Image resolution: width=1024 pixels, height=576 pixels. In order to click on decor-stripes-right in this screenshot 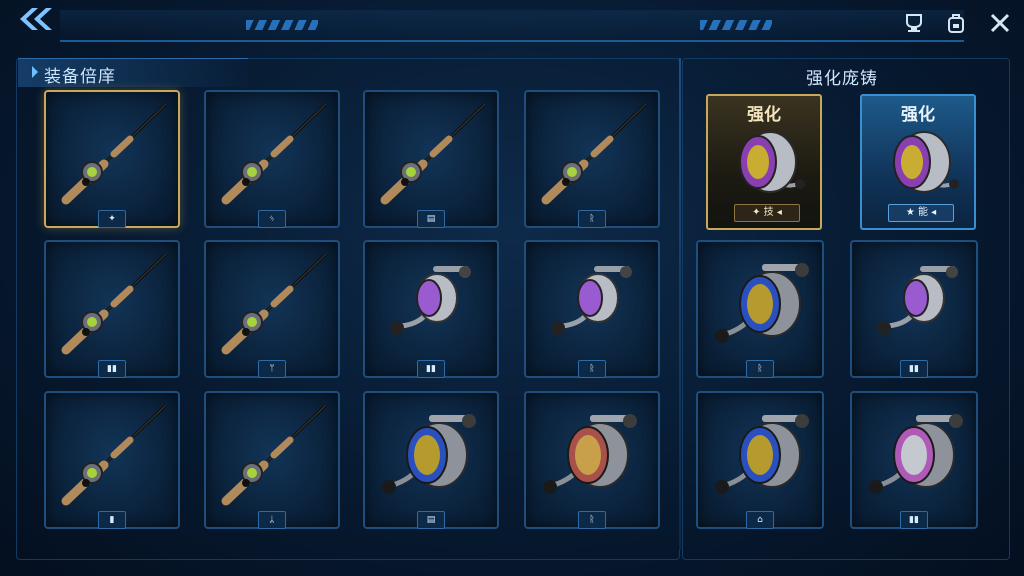, I will do `click(736, 25)`.